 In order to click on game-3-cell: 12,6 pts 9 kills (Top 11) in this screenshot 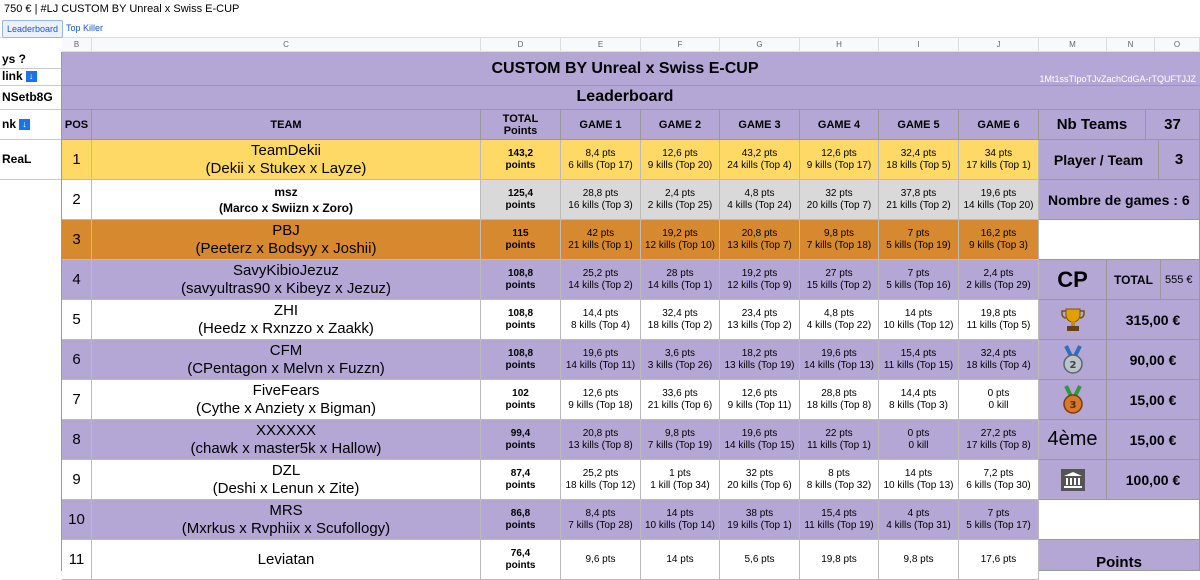, I will do `click(760, 400)`.